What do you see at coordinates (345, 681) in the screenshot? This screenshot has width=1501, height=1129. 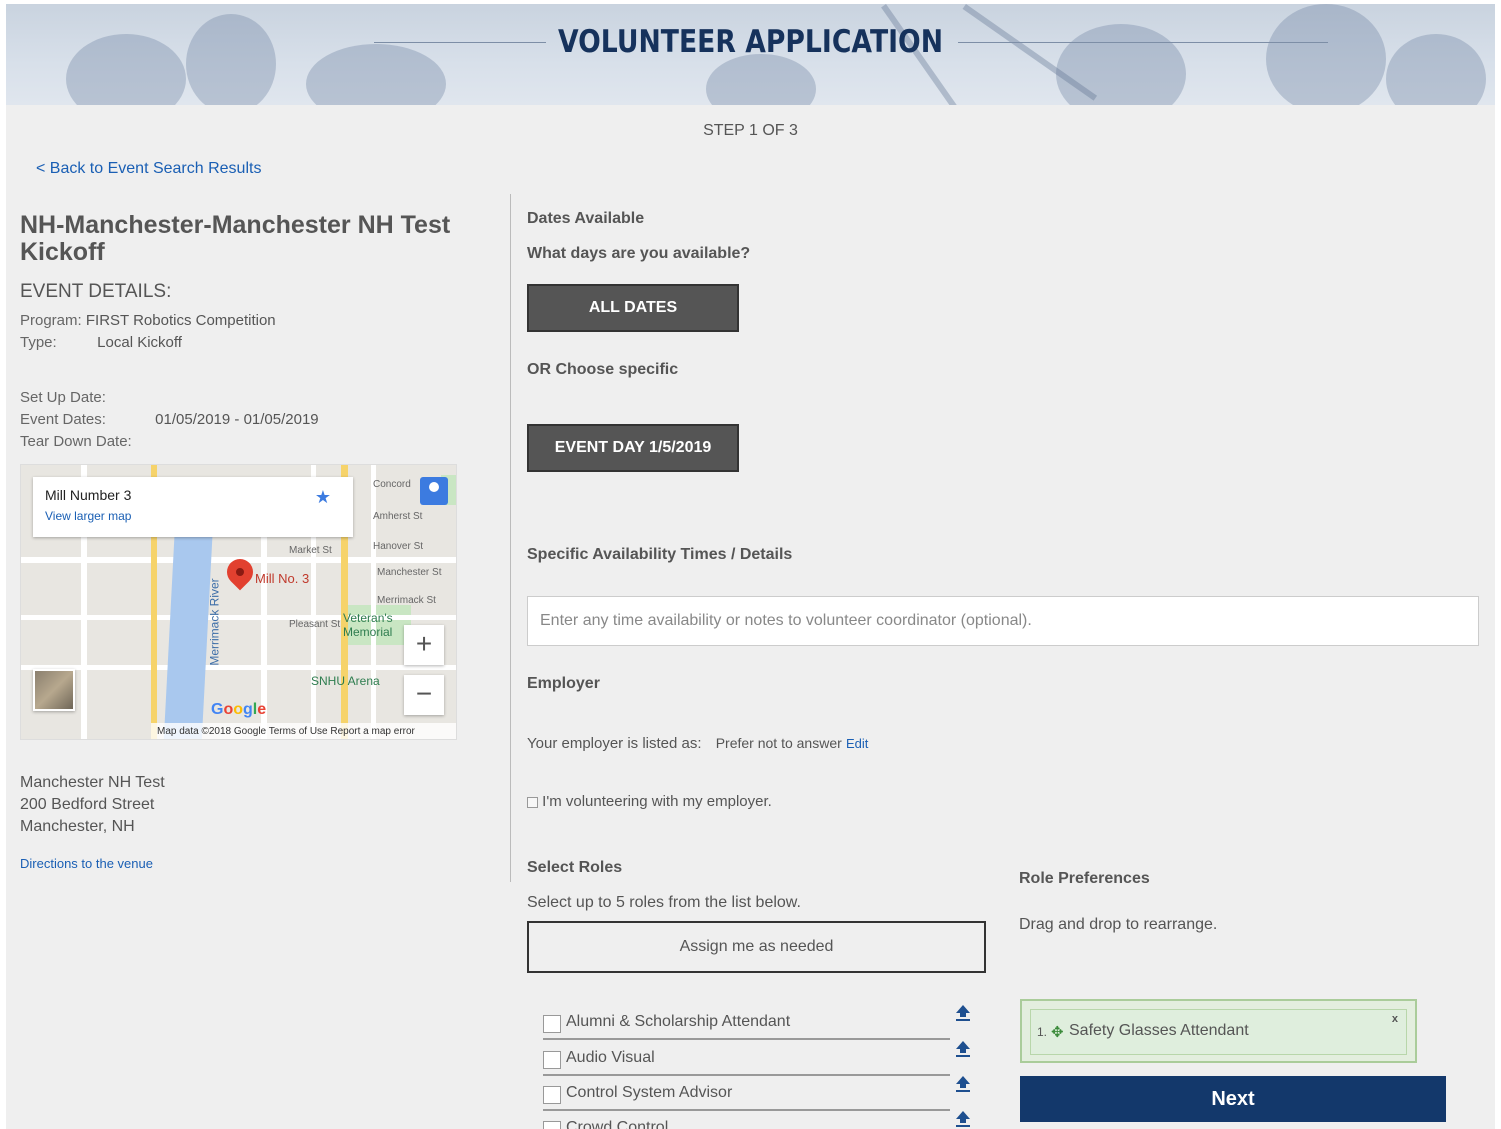 I see `snhu-arena-label: SNHU Arena` at bounding box center [345, 681].